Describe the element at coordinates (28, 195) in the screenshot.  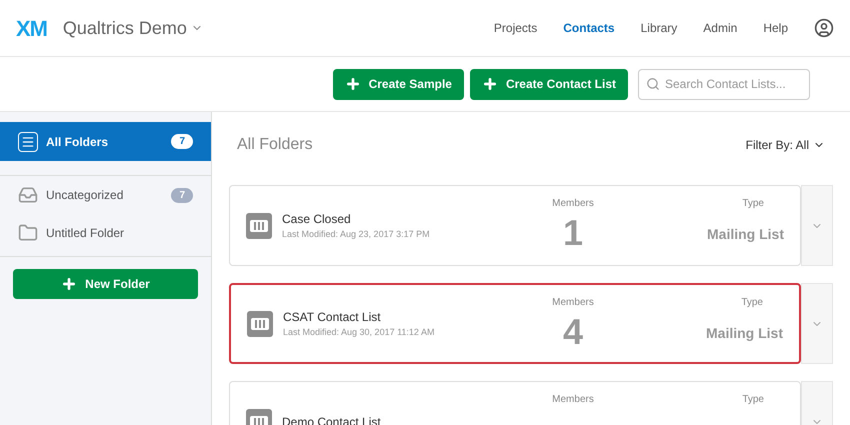
I see `tray-icon` at that location.